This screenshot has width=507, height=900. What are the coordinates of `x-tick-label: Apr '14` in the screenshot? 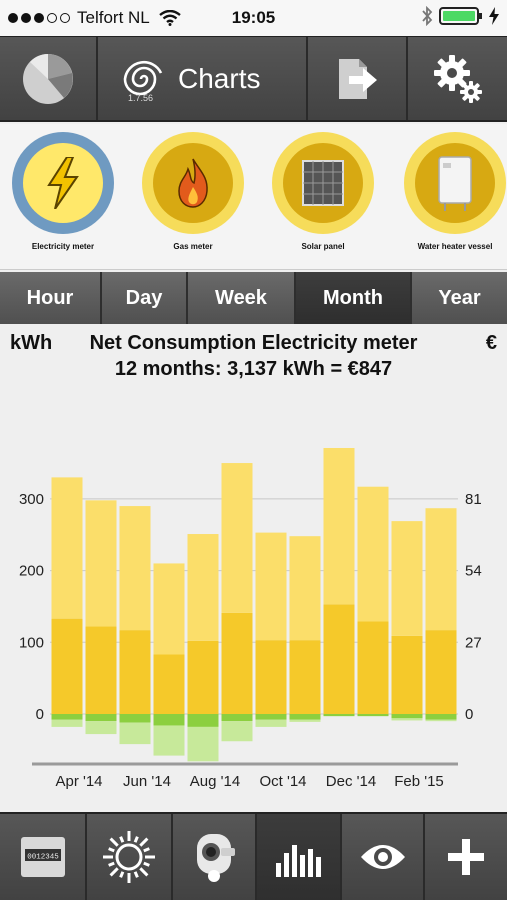 It's located at (78, 781).